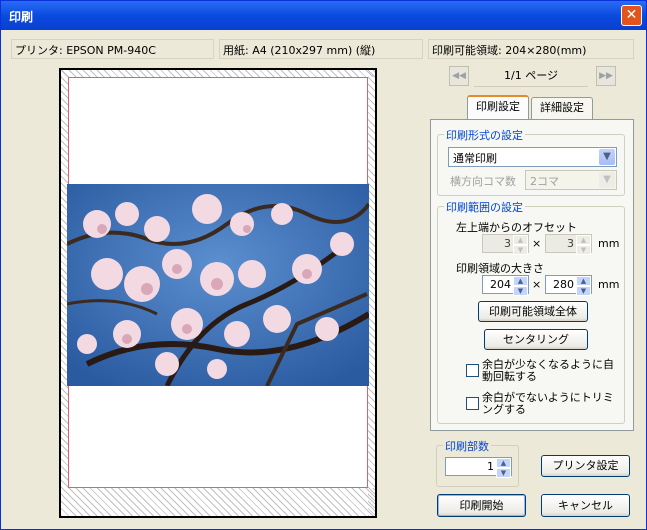 Image resolution: width=647 pixels, height=530 pixels. Describe the element at coordinates (478, 467) in the screenshot. I see `copies-spinner: 1 ▲ ▼` at that location.